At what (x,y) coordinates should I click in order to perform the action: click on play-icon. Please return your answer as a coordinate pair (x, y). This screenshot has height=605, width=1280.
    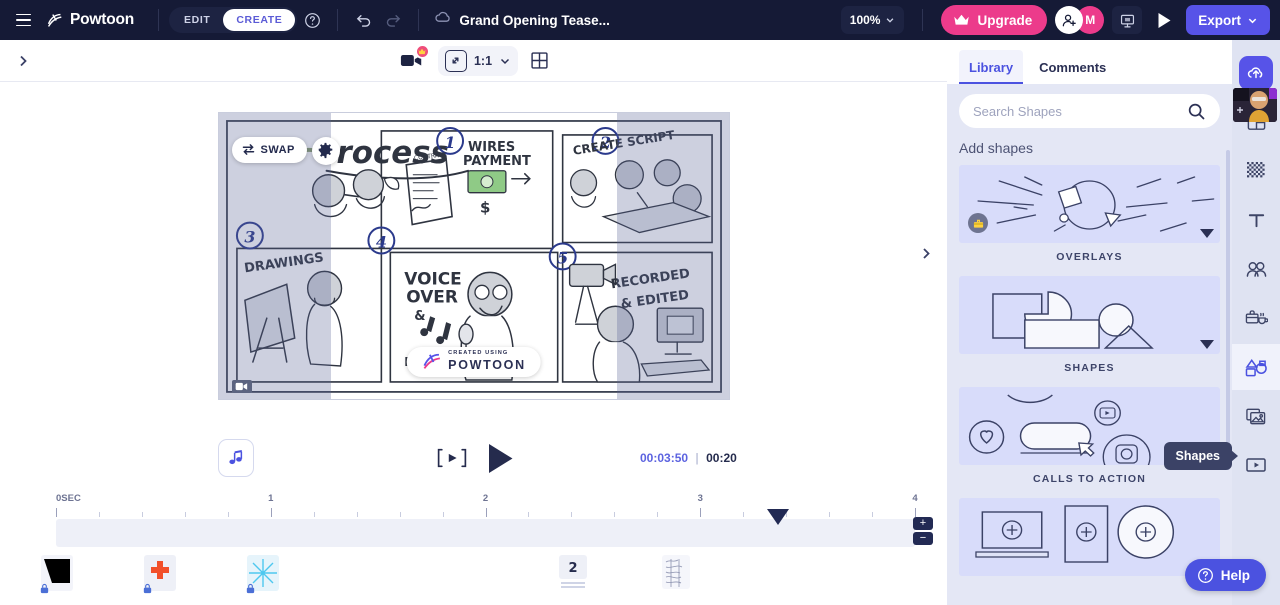
    Looking at the image, I should click on (1164, 20).